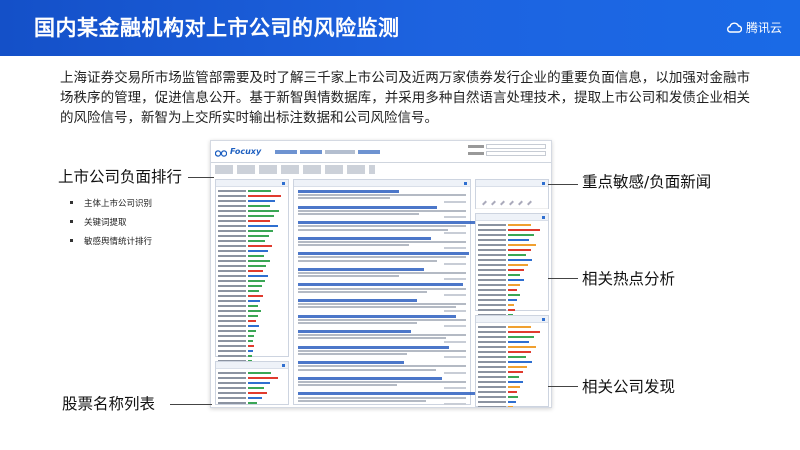  Describe the element at coordinates (111, 244) in the screenshot. I see `bullet-item: 敏感舆情统计排行` at that location.